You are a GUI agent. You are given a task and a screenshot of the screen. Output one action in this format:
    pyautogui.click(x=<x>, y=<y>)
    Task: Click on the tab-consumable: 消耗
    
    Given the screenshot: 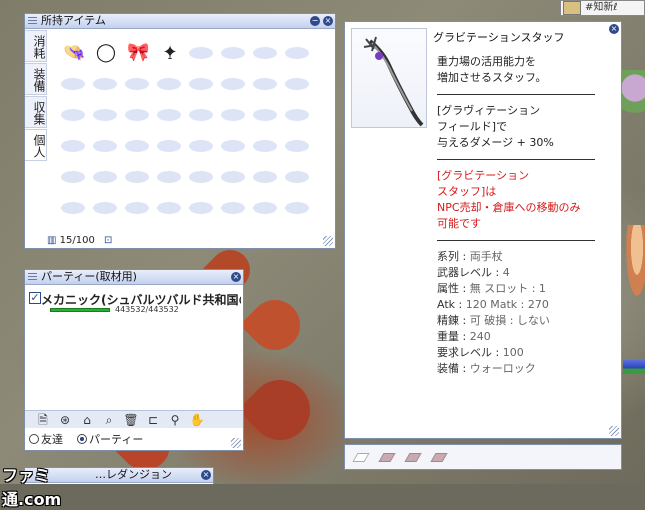 What is the action you would take?
    pyautogui.click(x=36, y=46)
    